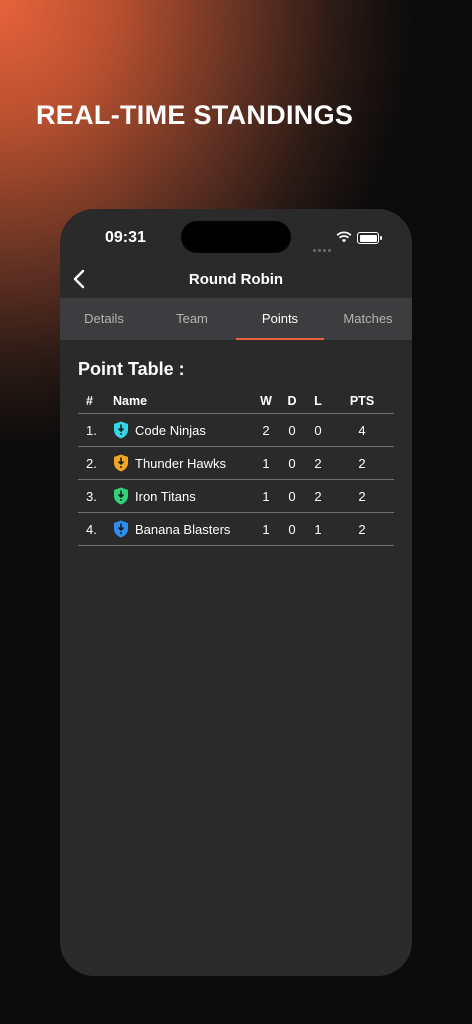  Describe the element at coordinates (318, 529) in the screenshot. I see `row-losses: 1` at that location.